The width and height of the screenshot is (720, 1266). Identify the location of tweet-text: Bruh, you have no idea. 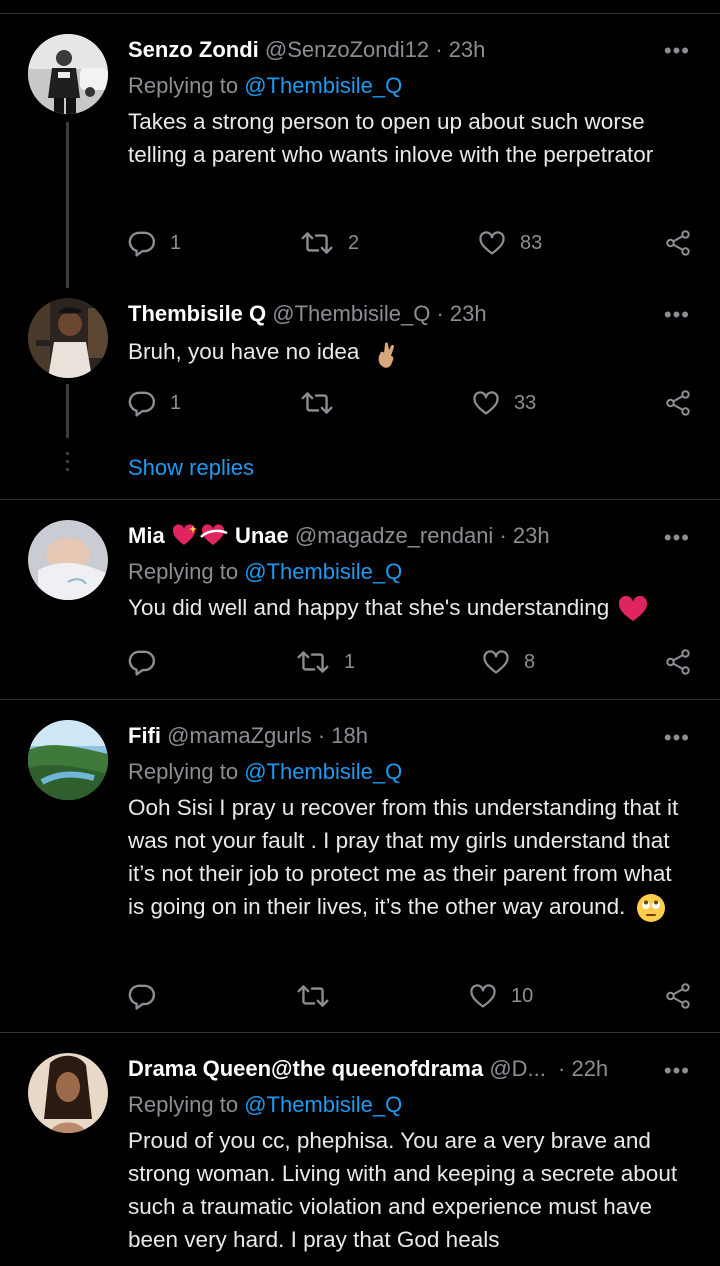
(411, 351).